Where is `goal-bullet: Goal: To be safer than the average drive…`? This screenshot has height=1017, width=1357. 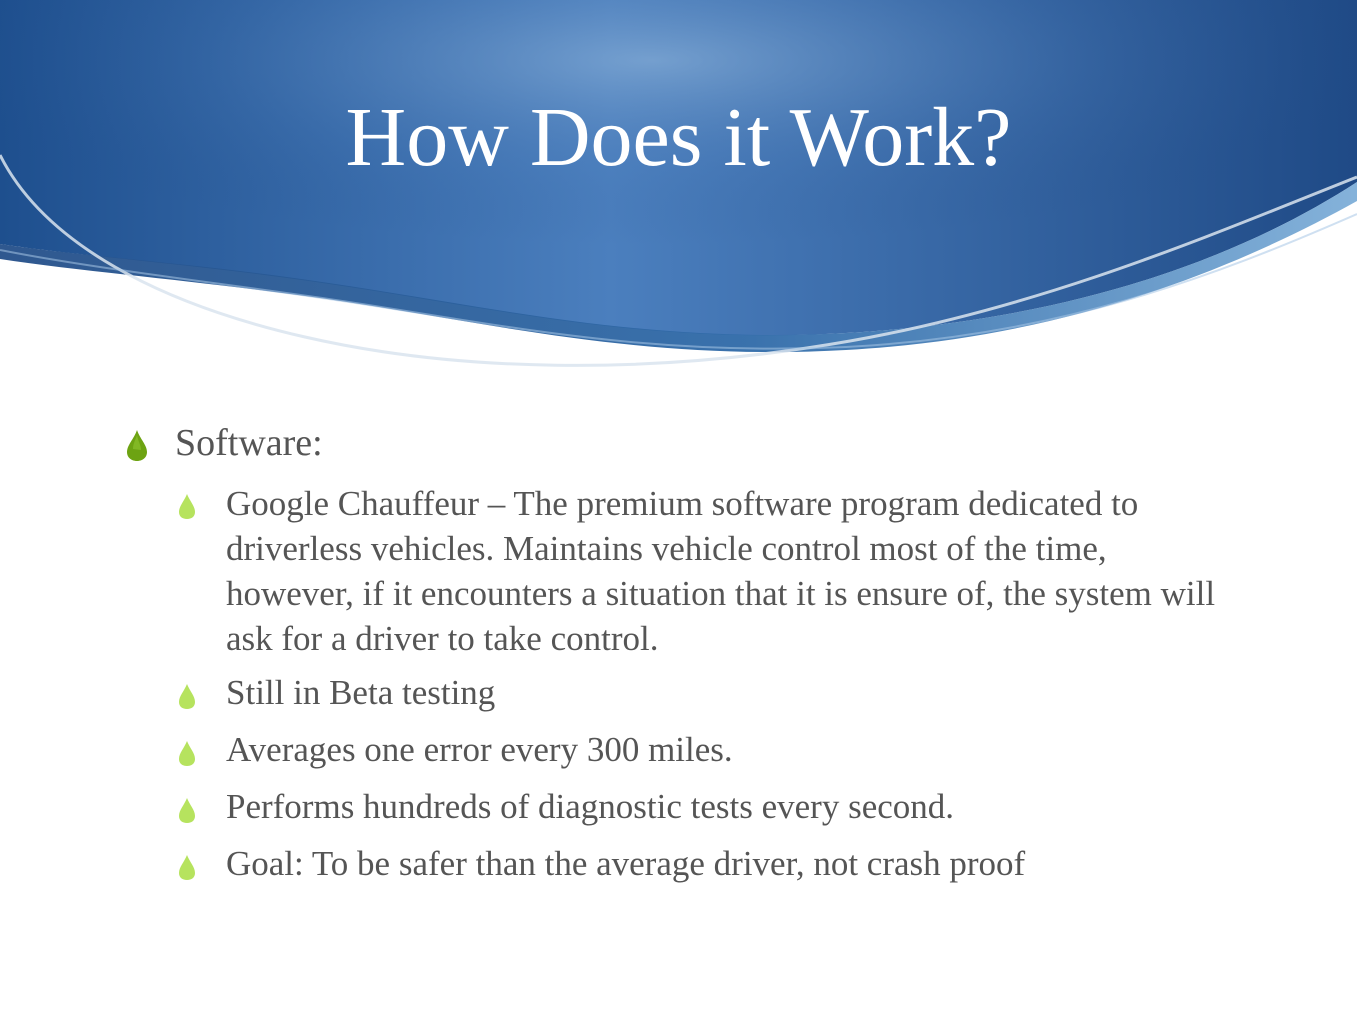
goal-bullet: Goal: To be safer than the average drive… is located at coordinates (626, 863).